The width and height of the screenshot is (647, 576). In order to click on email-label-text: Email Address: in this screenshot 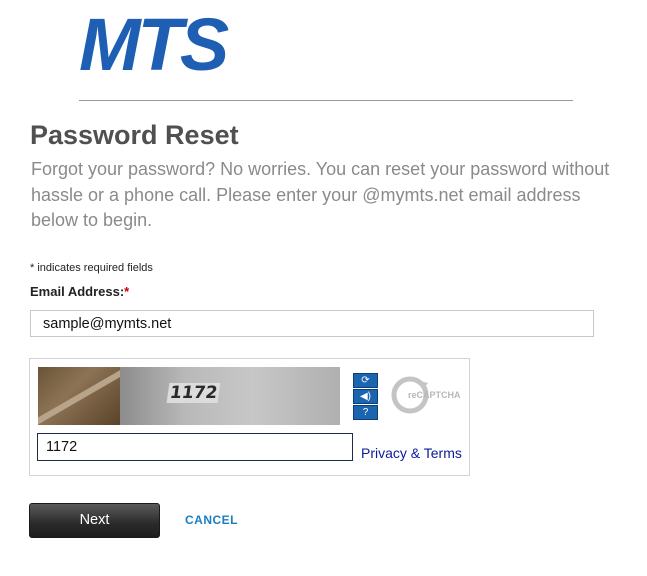, I will do `click(77, 291)`.